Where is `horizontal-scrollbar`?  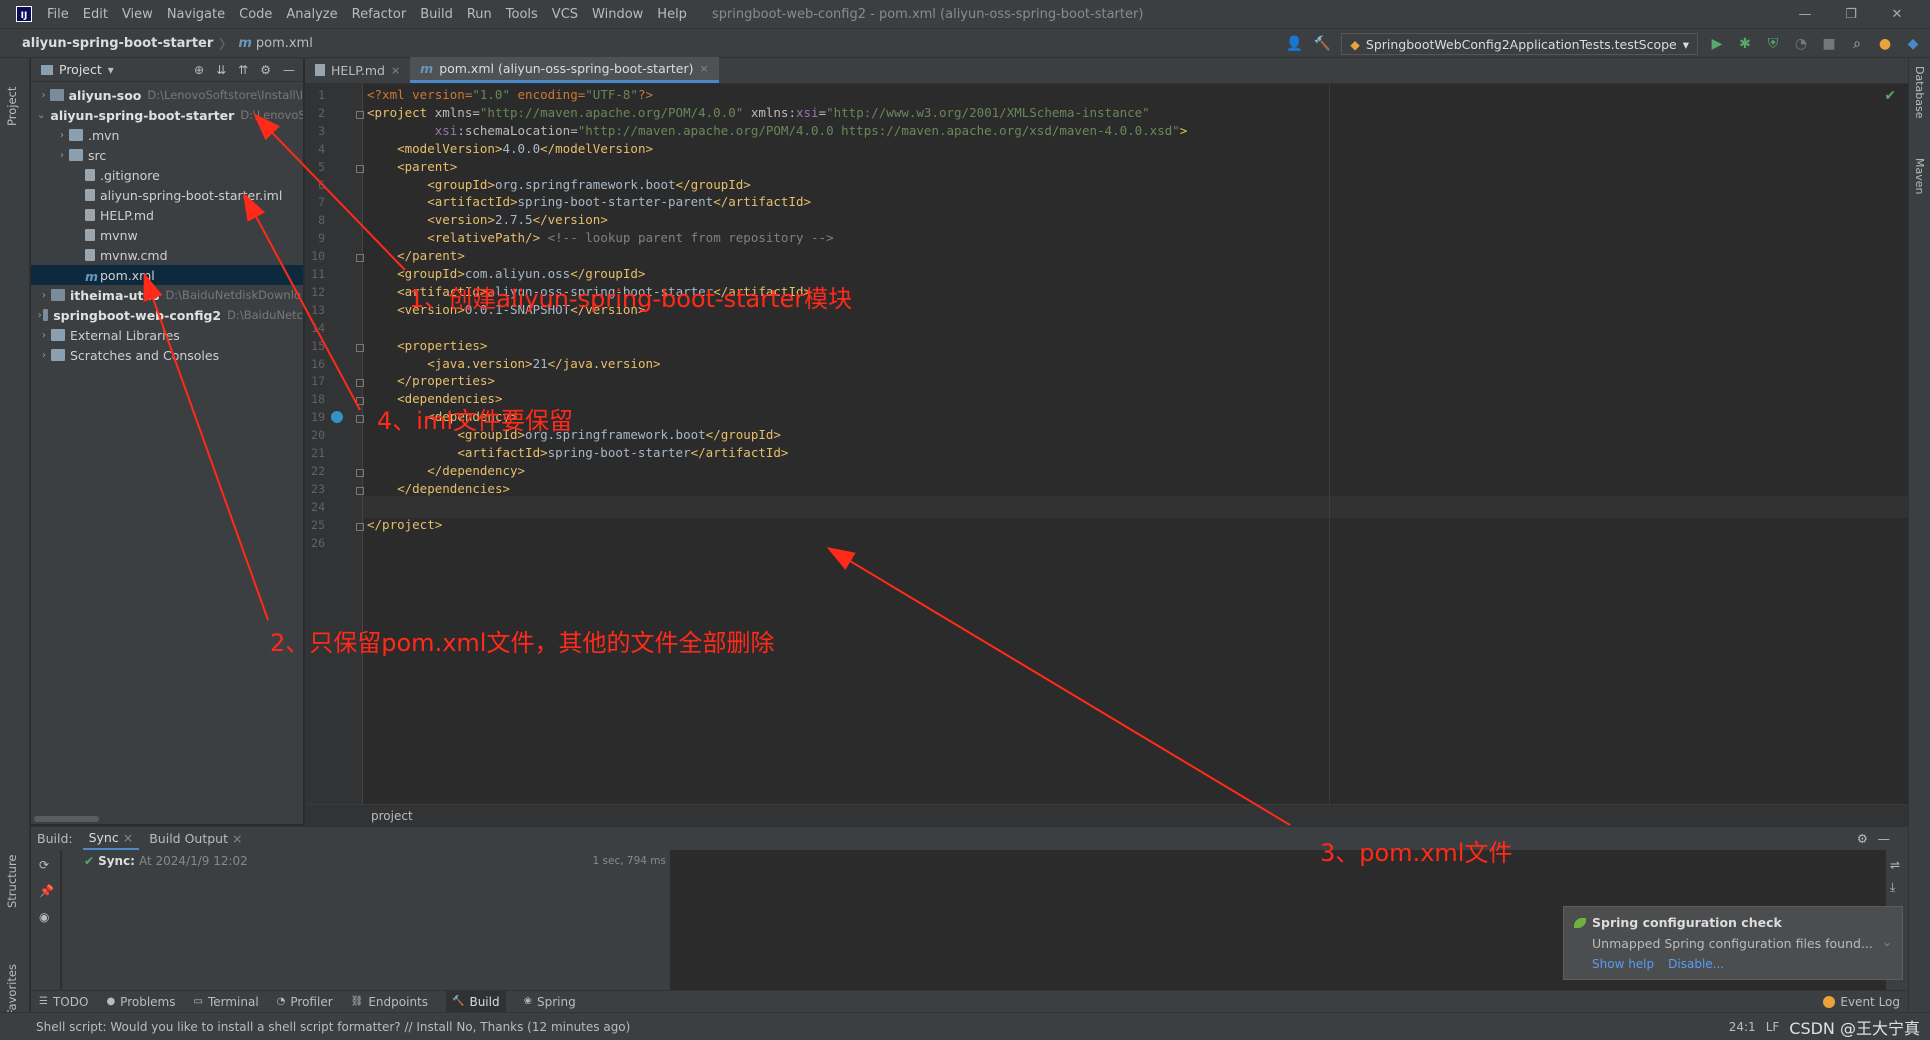 horizontal-scrollbar is located at coordinates (66, 819).